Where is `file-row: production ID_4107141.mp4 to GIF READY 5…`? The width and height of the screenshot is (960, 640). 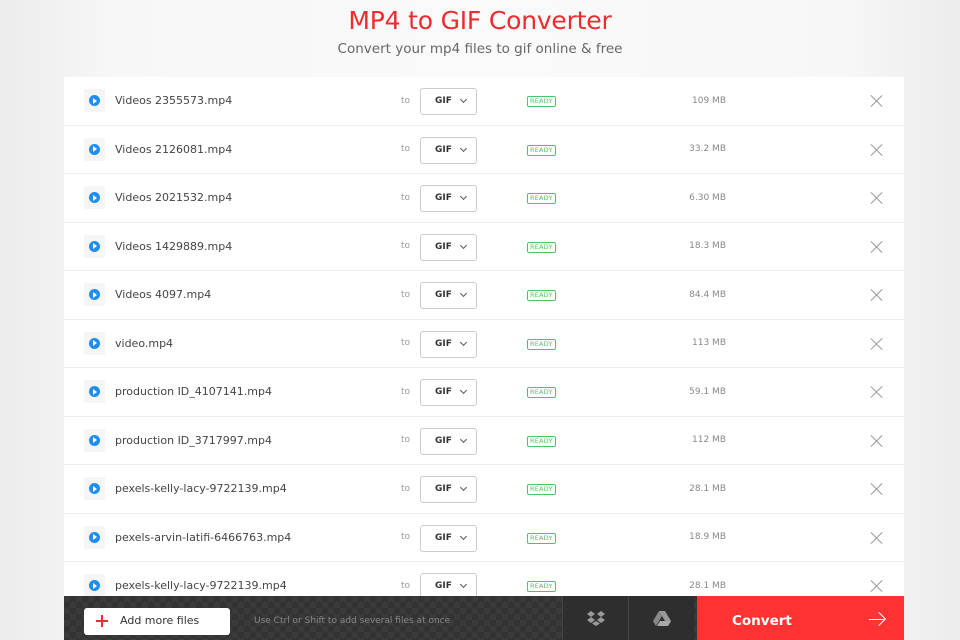
file-row: production ID_4107141.mp4 to GIF READY 5… is located at coordinates (484, 392).